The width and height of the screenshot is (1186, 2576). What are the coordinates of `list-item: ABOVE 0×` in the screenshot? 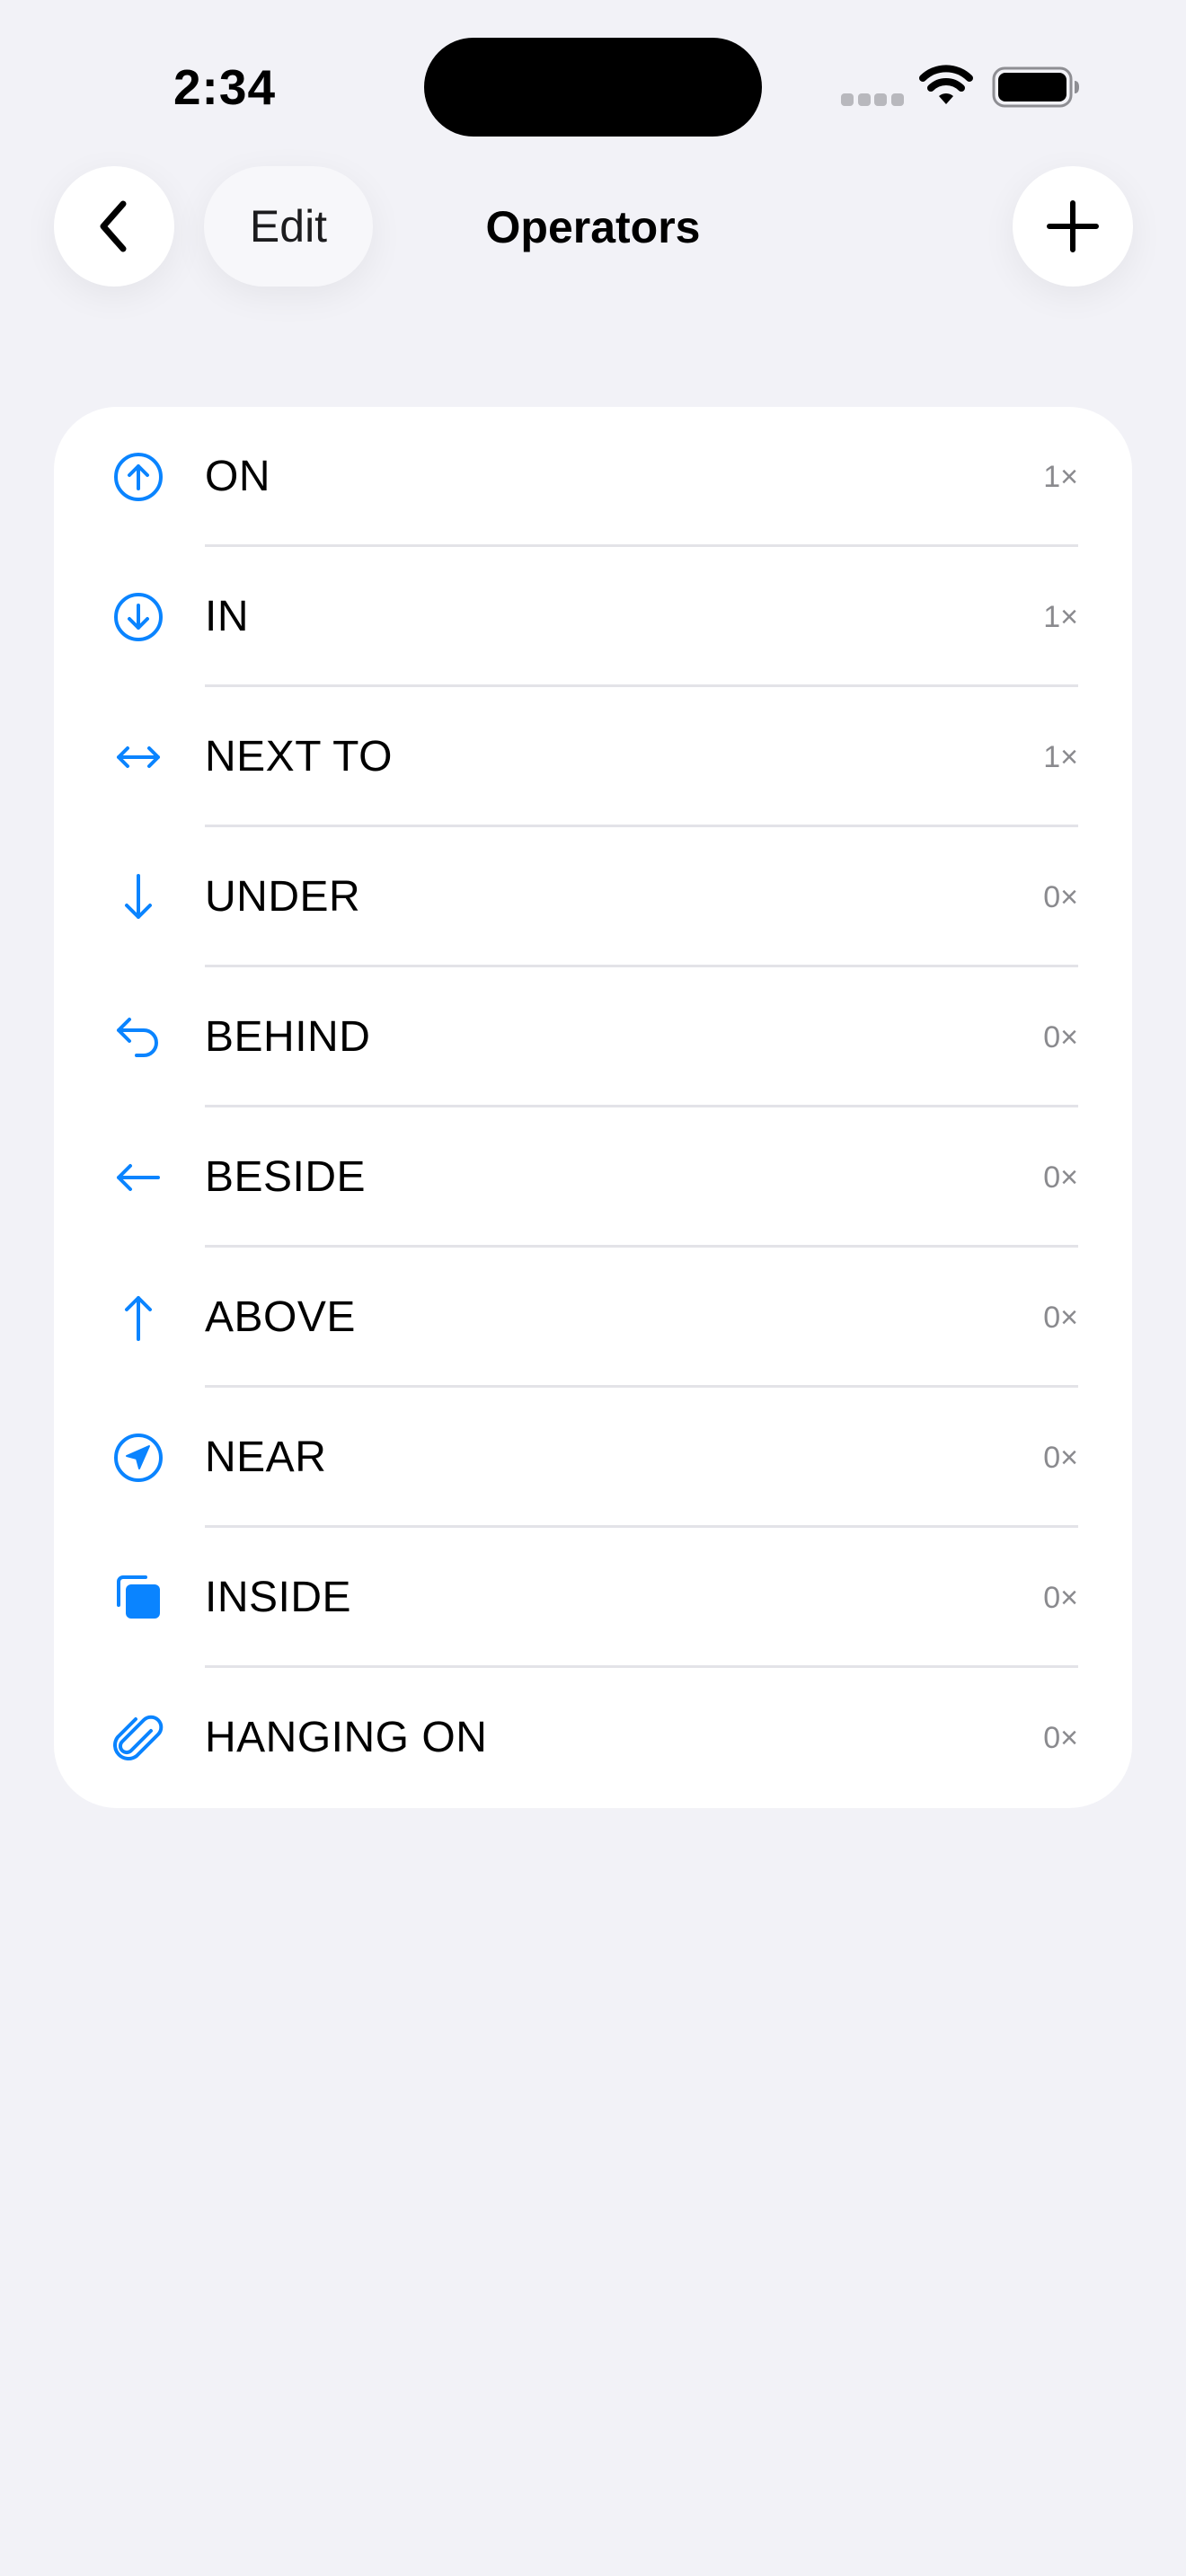 It's located at (593, 1318).